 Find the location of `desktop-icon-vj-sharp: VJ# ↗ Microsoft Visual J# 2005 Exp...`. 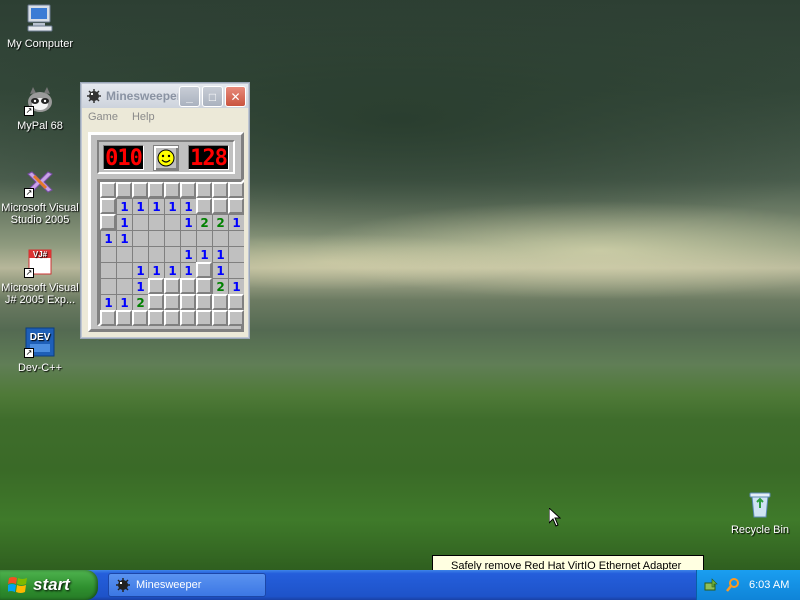

desktop-icon-vj-sharp: VJ# ↗ Microsoft Visual J# 2005 Exp... is located at coordinates (40, 276).